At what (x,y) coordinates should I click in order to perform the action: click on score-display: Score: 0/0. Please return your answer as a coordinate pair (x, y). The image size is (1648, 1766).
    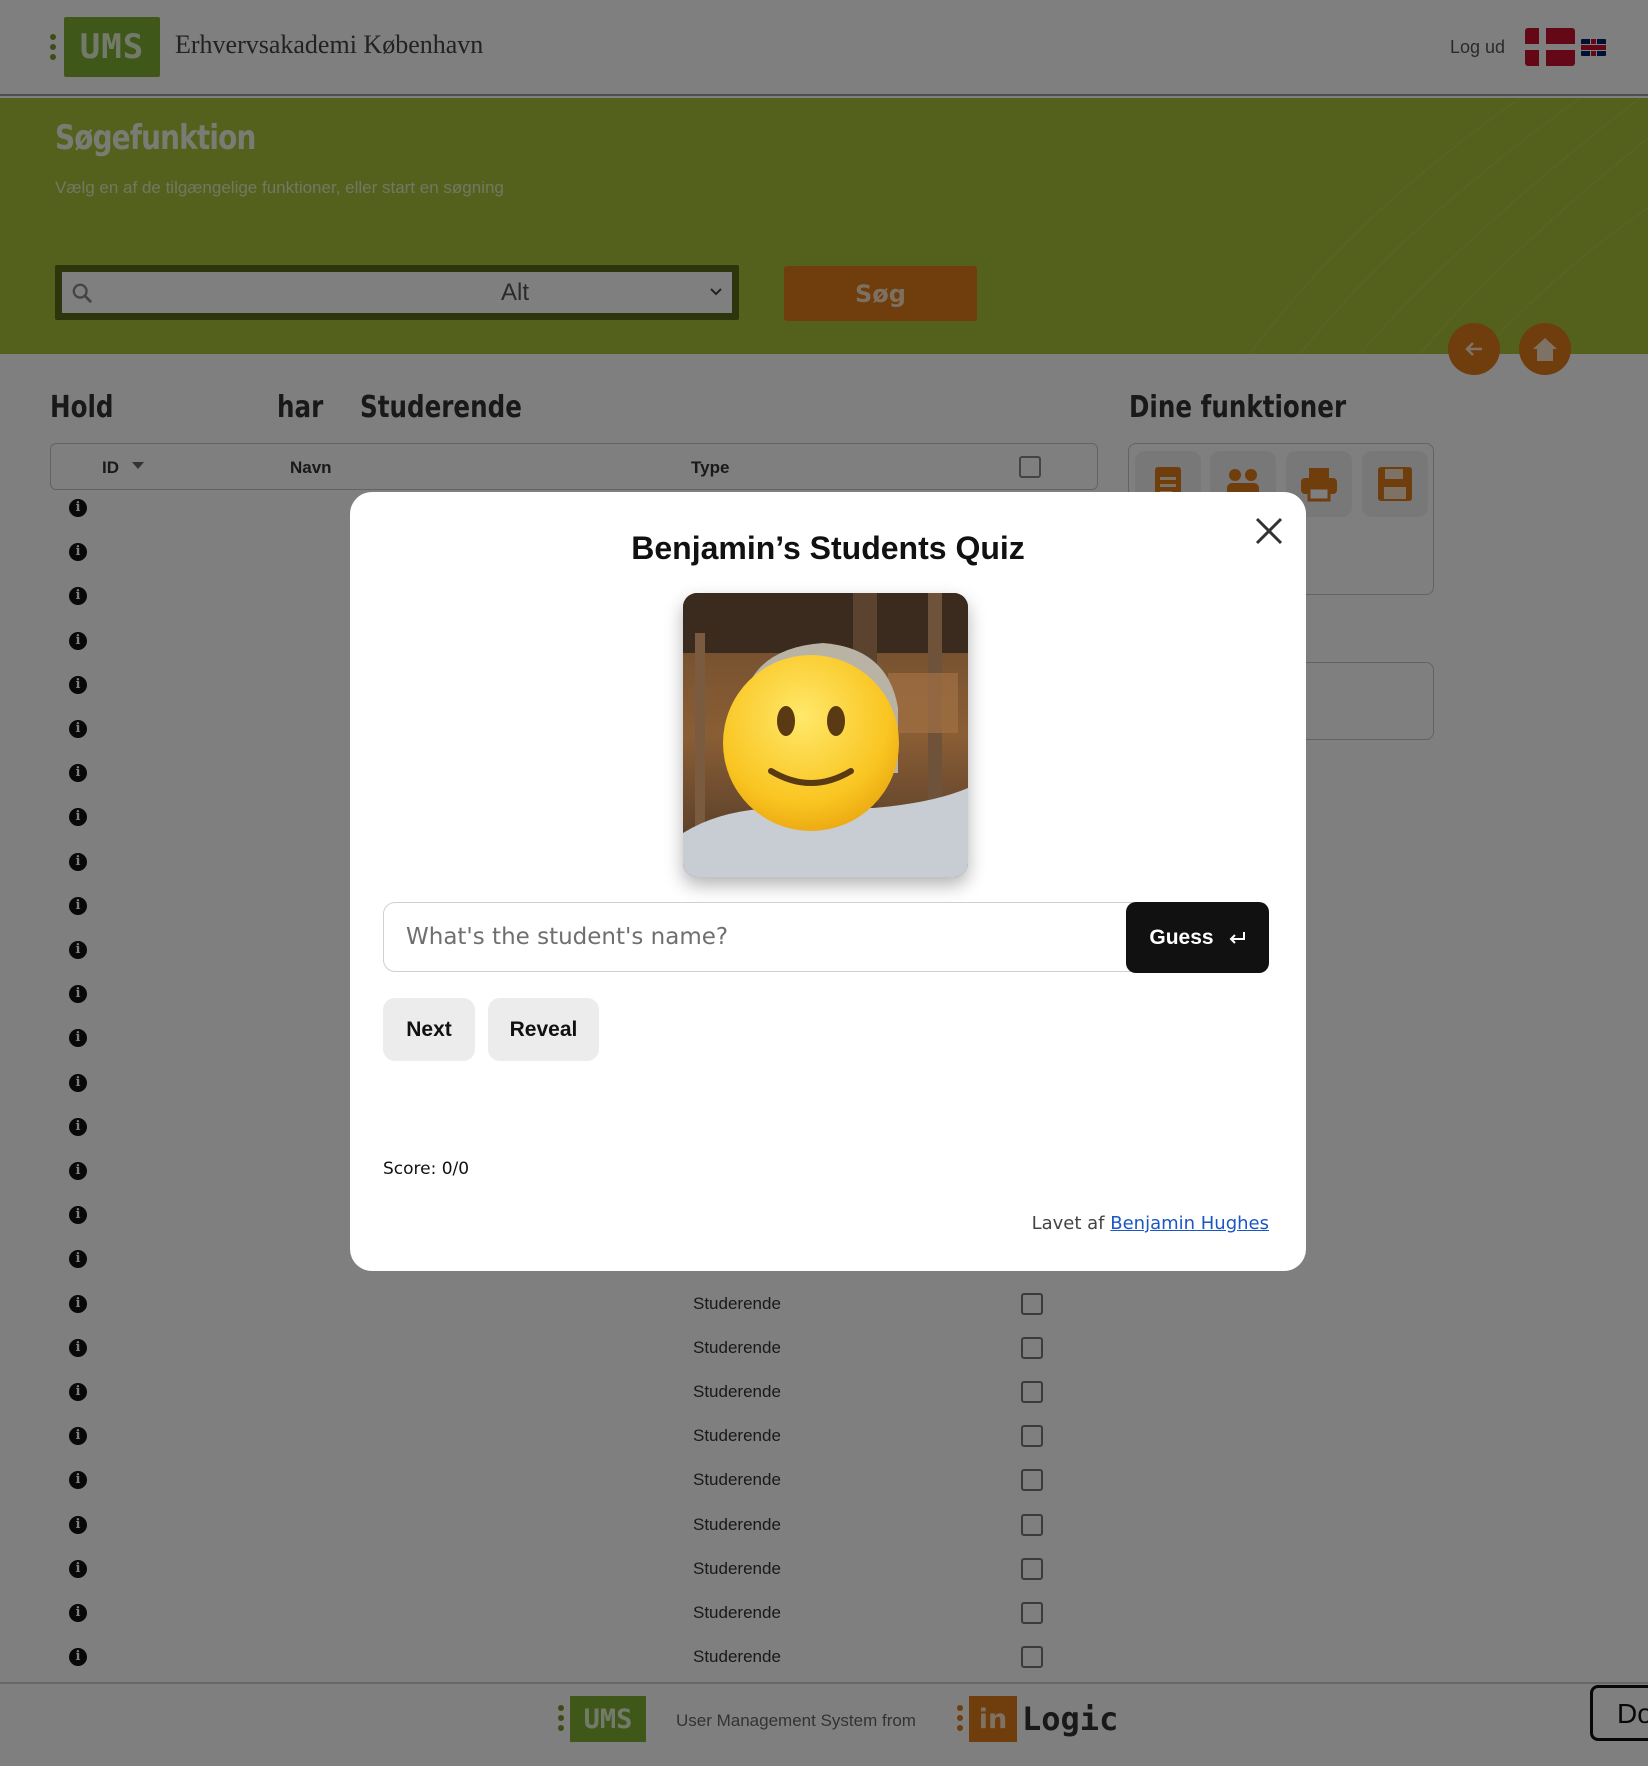
    Looking at the image, I should click on (426, 1169).